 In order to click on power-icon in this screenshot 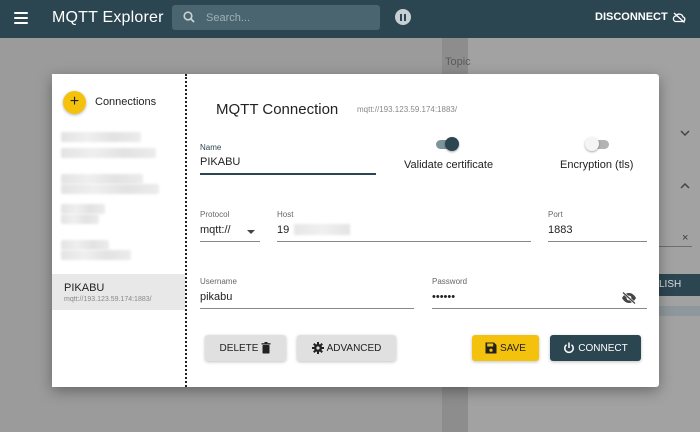, I will do `click(569, 348)`.